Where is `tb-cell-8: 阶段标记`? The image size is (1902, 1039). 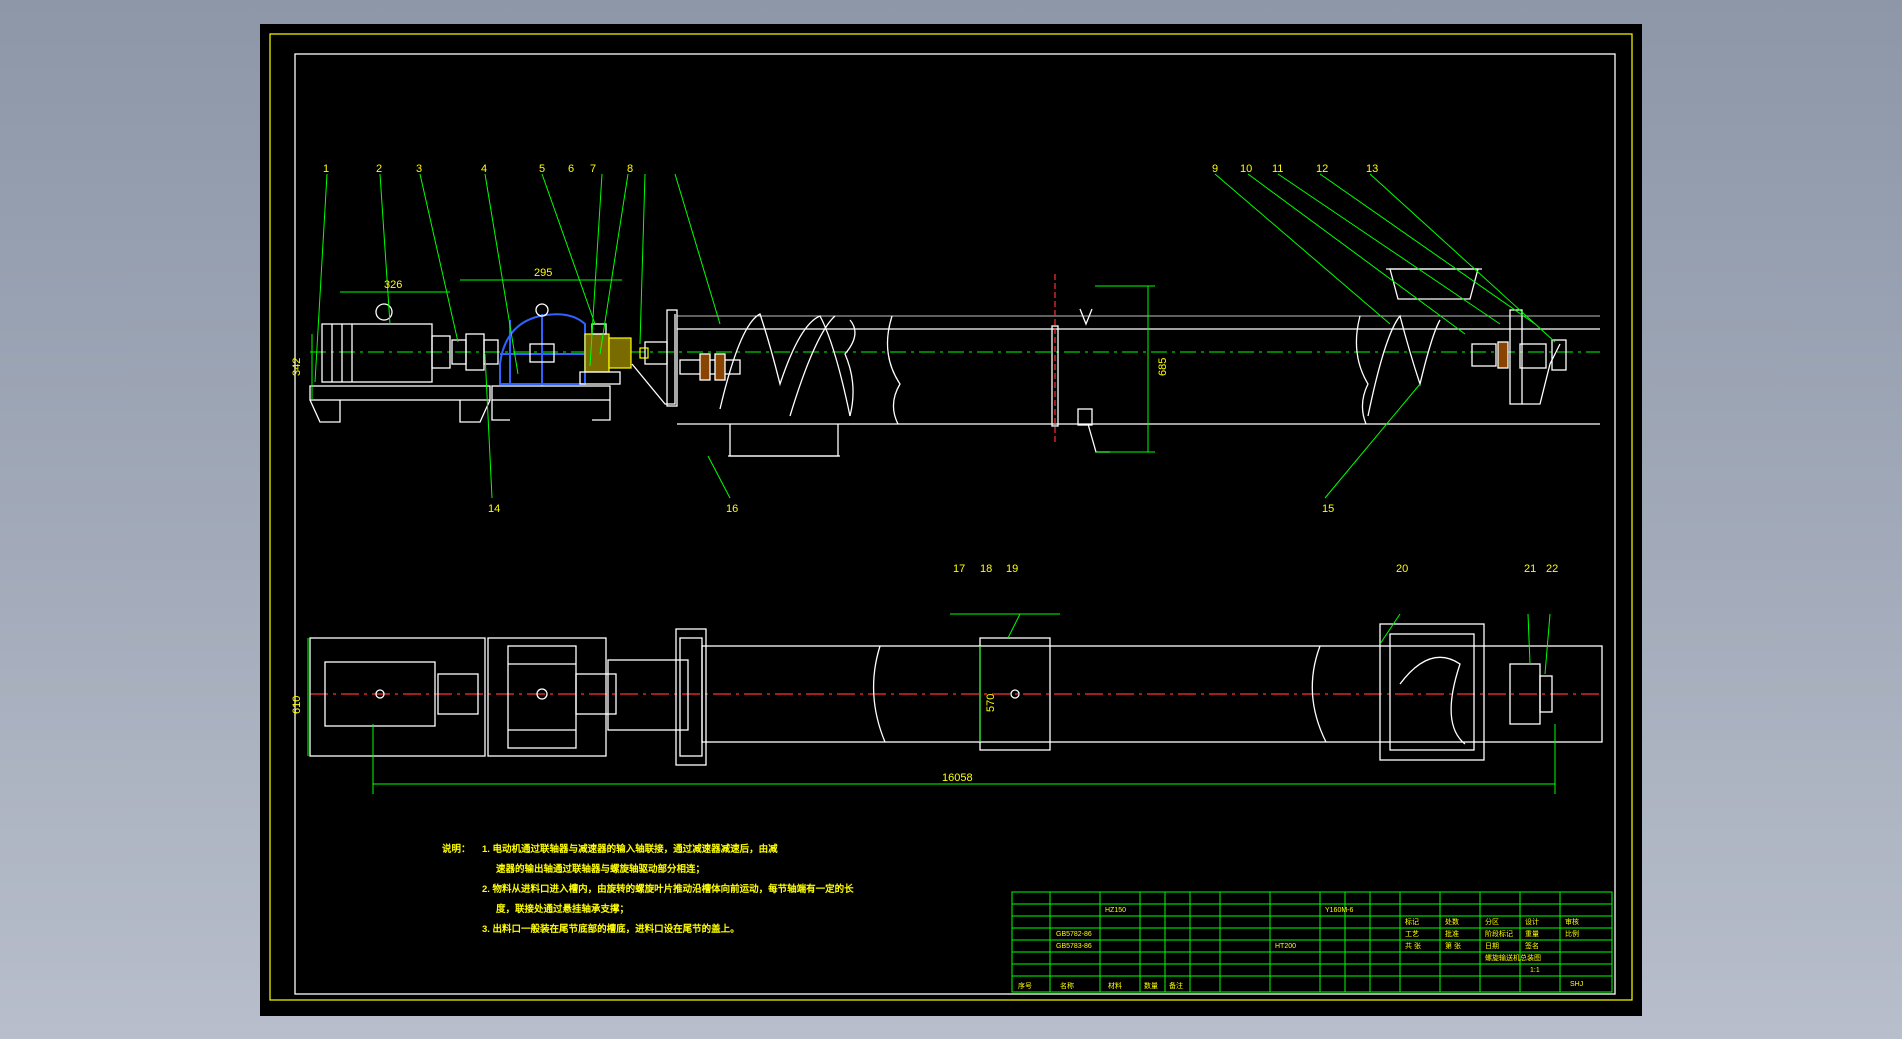
tb-cell-8: 阶段标记 is located at coordinates (1499, 933).